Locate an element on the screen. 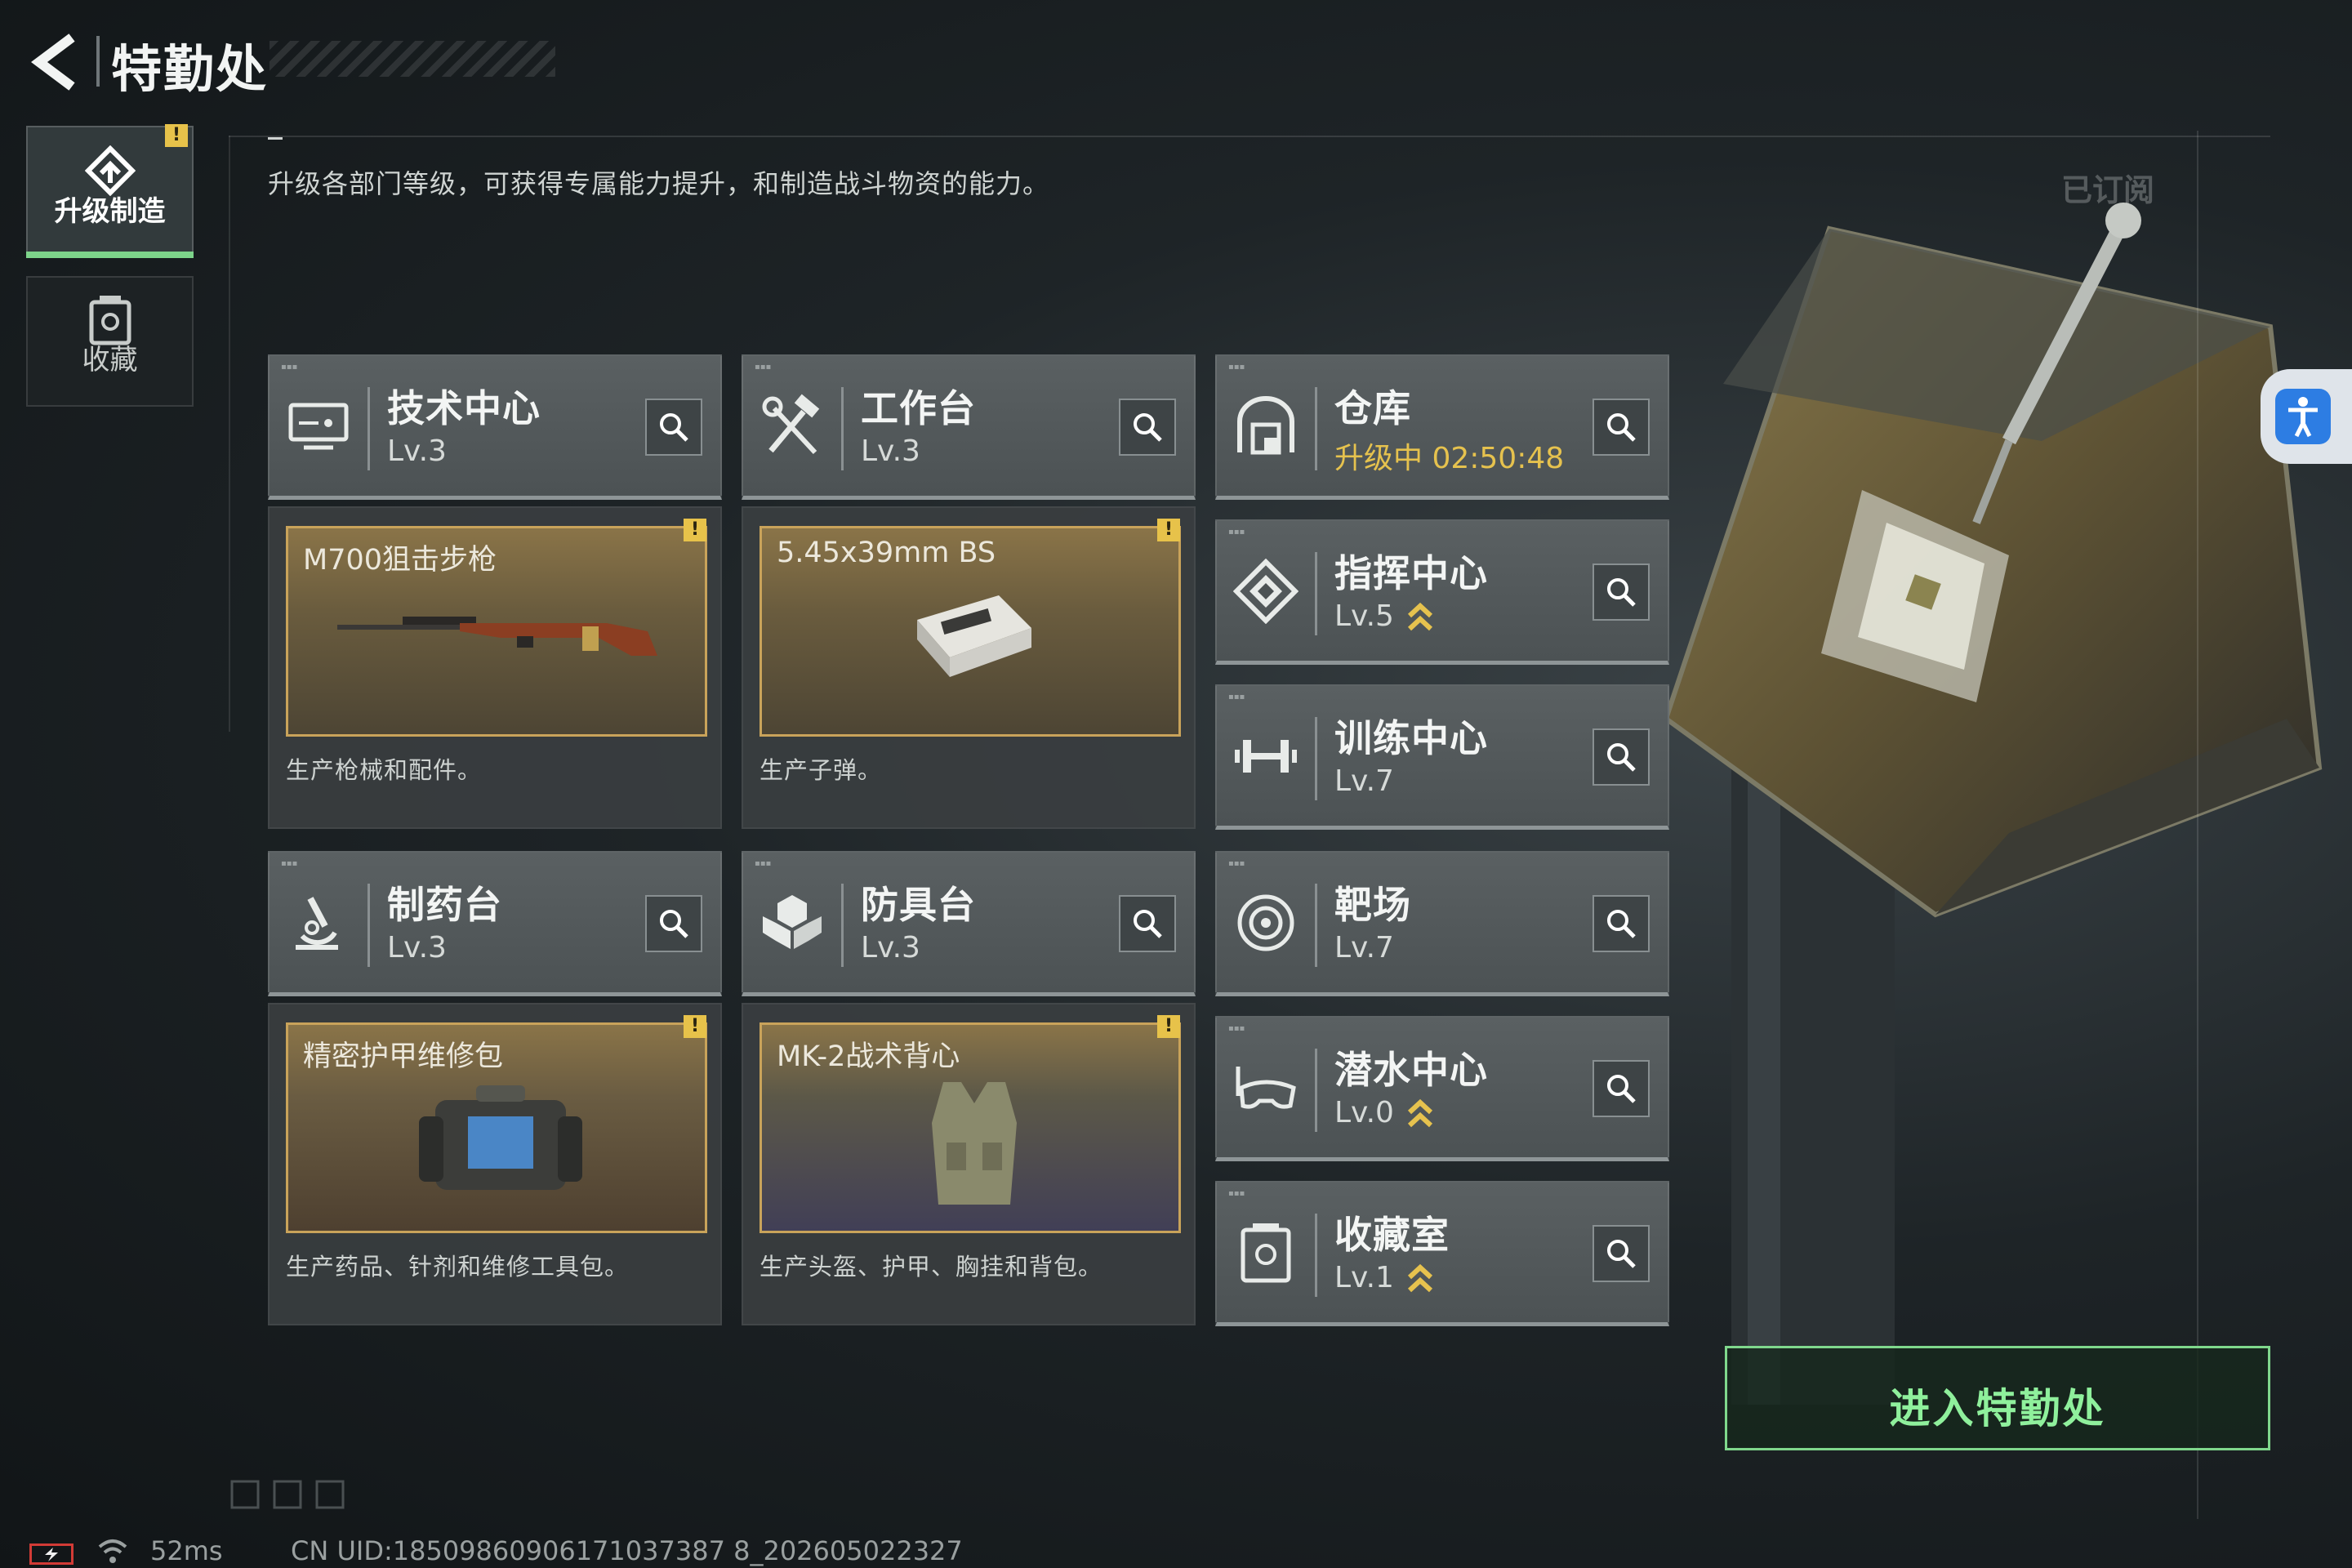 The height and width of the screenshot is (1568, 2352). enter-button-label: 进入特勤处 is located at coordinates (1997, 1408).